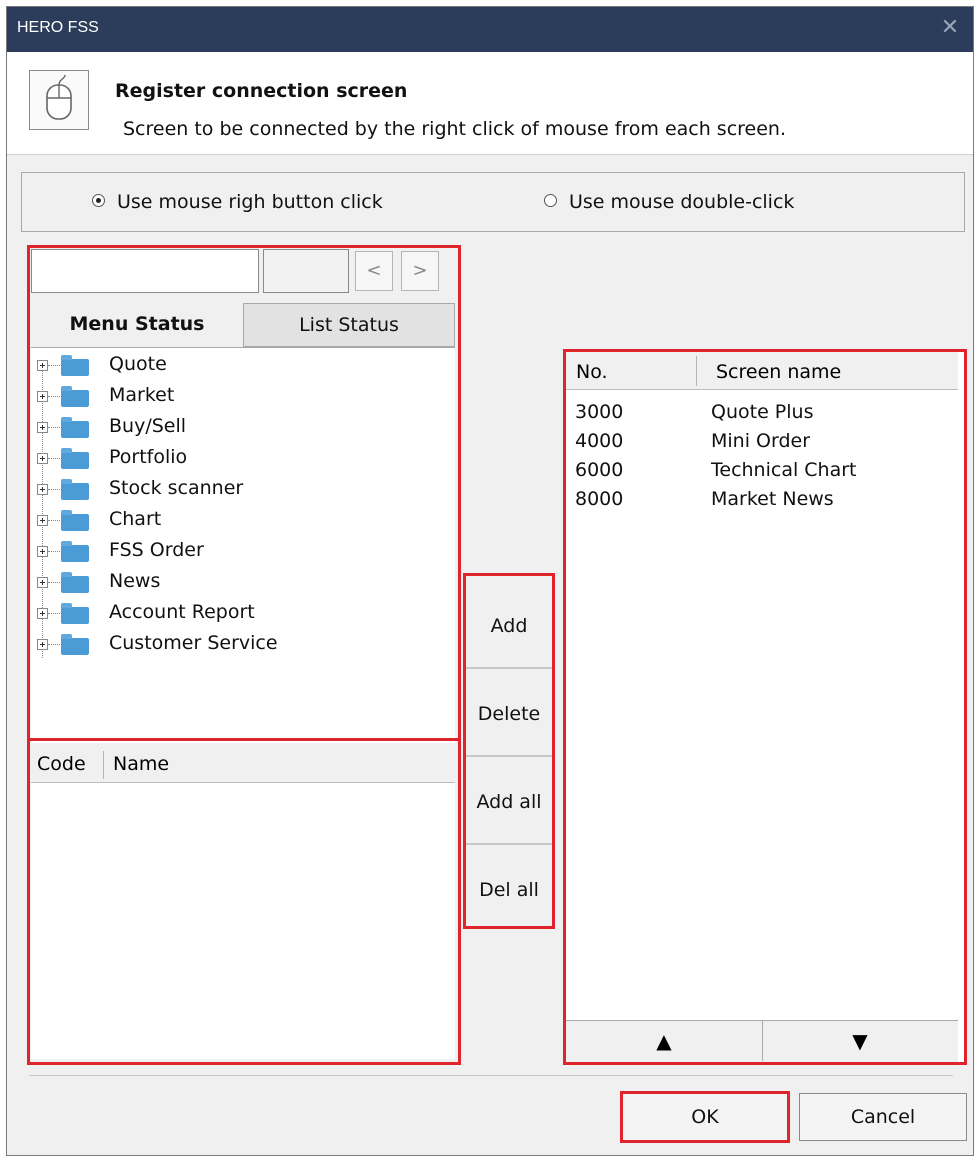 This screenshot has width=979, height=1162. Describe the element at coordinates (490, 29) in the screenshot. I see `title-bar: HERO FSS ✕` at that location.